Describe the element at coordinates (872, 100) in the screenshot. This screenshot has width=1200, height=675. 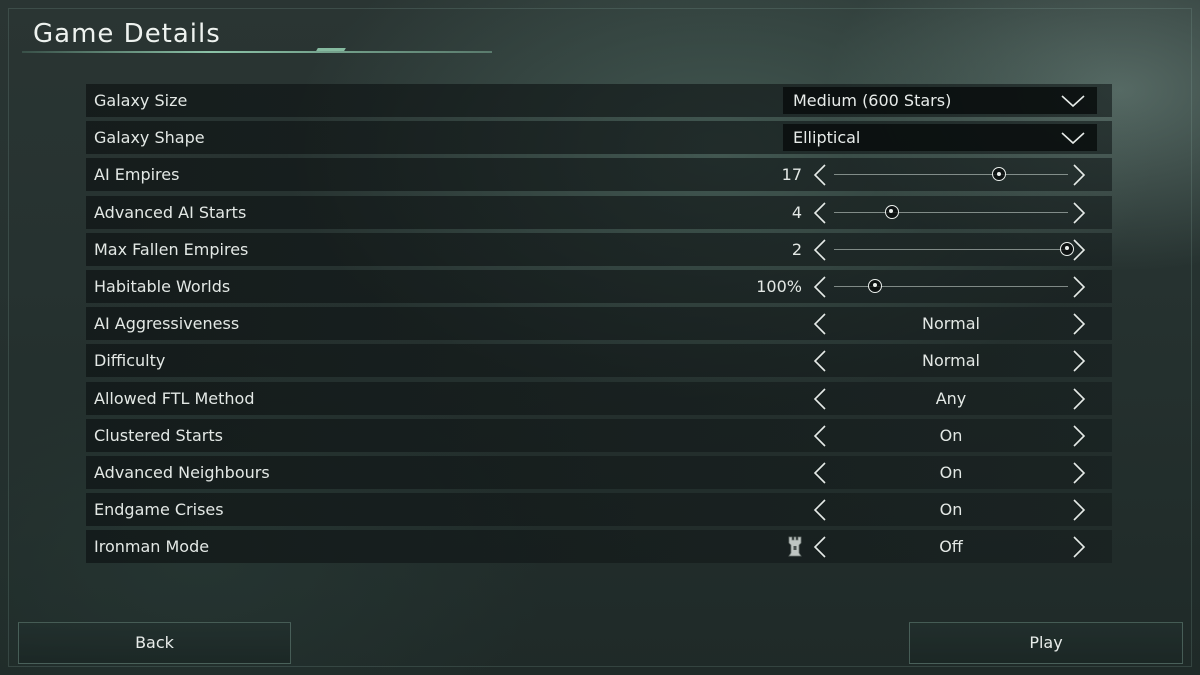
I see `dropdown-value: Medium (600 Stars)` at that location.